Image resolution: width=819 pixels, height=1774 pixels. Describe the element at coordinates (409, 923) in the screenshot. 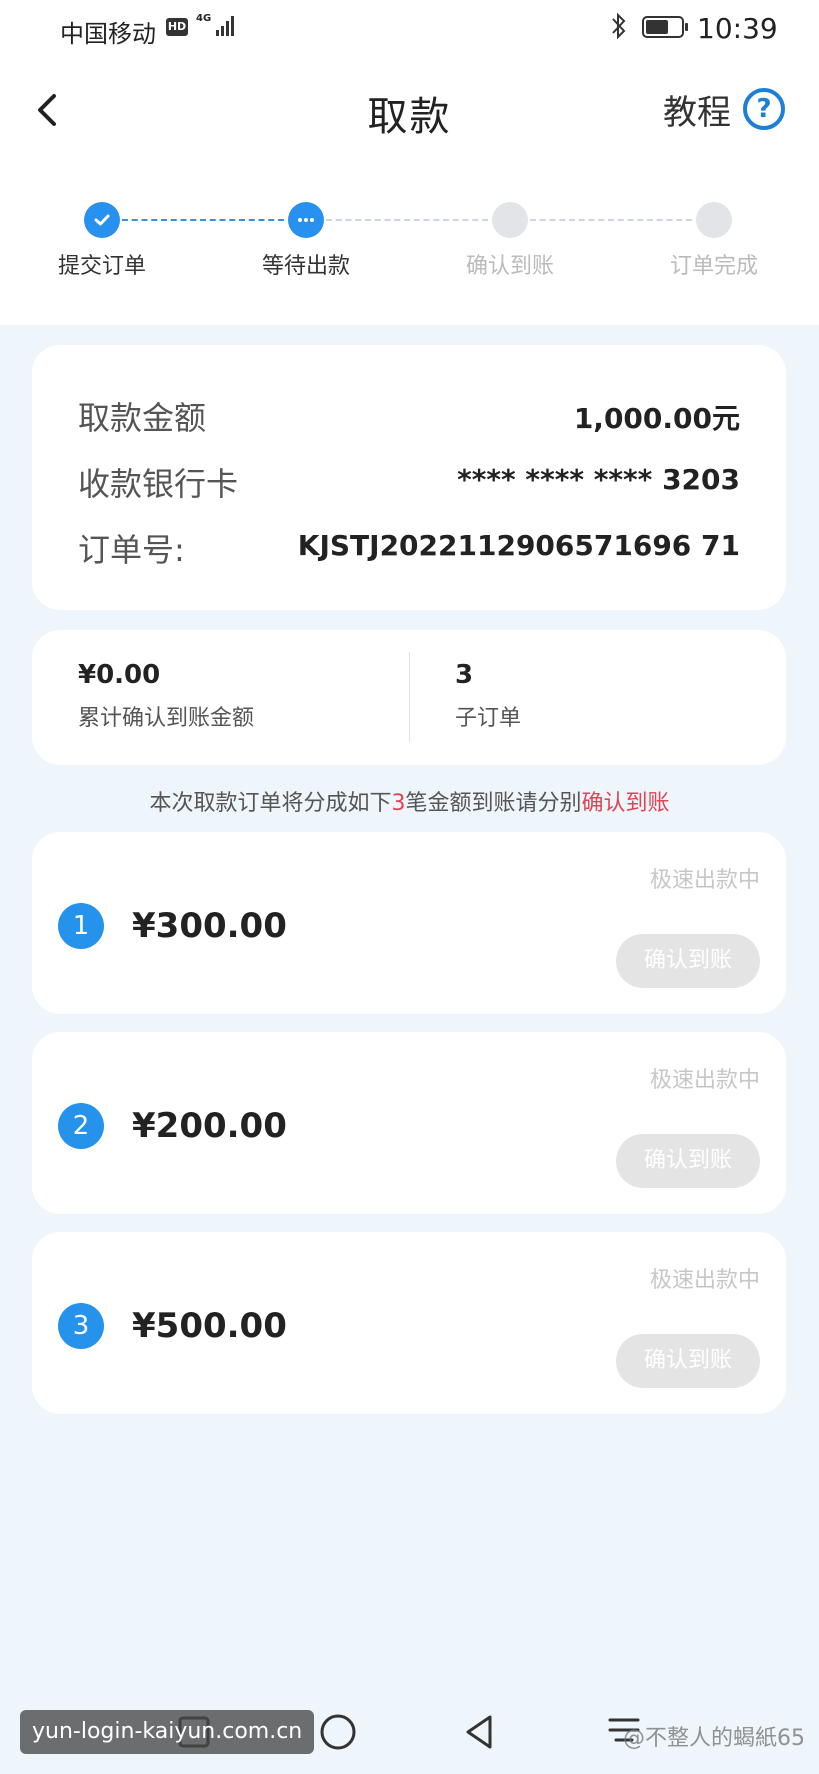

I see `suborder-card: 1 ¥300.00 极速出款中 确认到账` at that location.